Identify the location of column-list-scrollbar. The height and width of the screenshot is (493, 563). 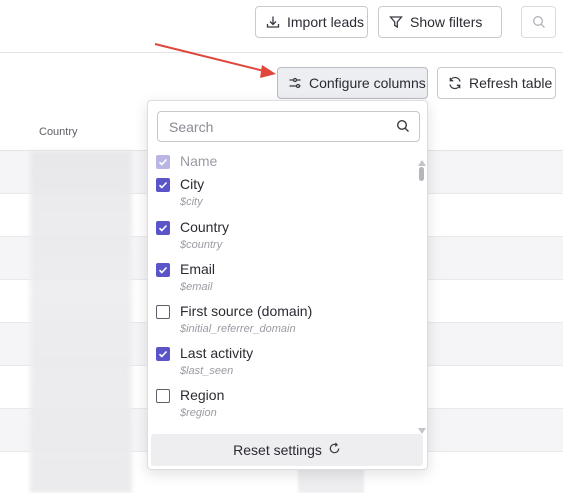
(421, 293).